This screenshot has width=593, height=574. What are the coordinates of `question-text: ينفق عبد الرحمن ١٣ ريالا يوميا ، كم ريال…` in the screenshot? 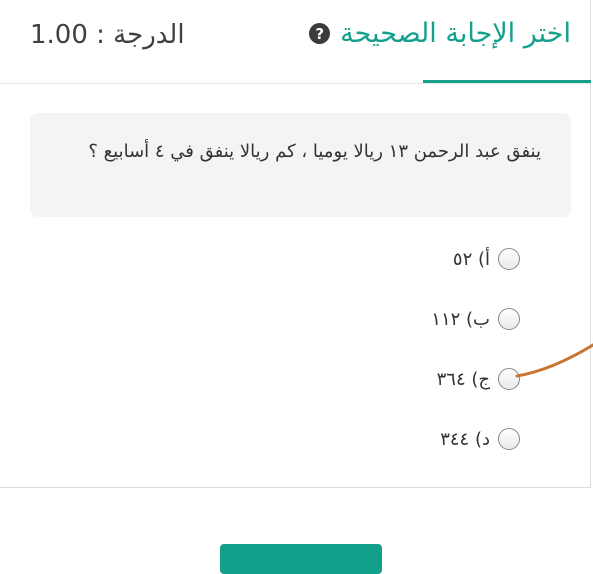 It's located at (314, 151).